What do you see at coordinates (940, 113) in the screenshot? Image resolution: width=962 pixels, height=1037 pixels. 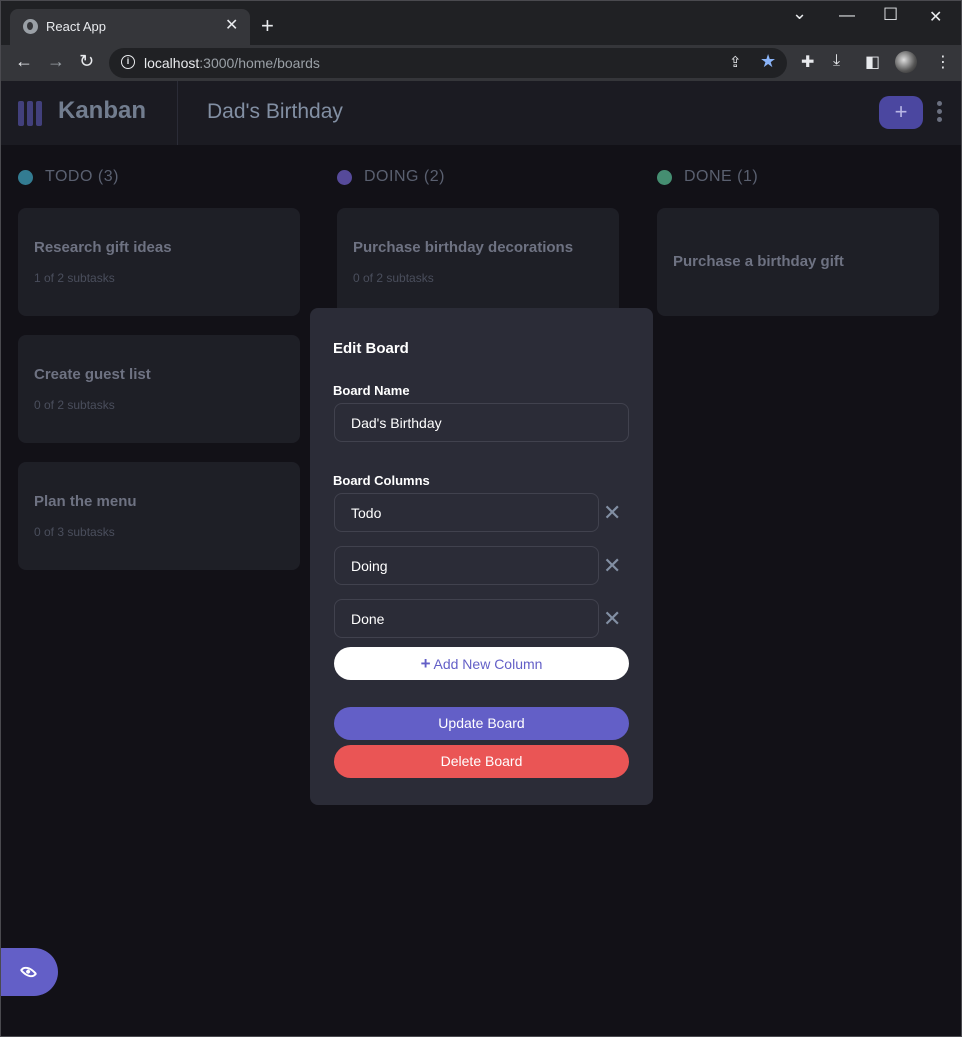 I see `board-menu-icon` at bounding box center [940, 113].